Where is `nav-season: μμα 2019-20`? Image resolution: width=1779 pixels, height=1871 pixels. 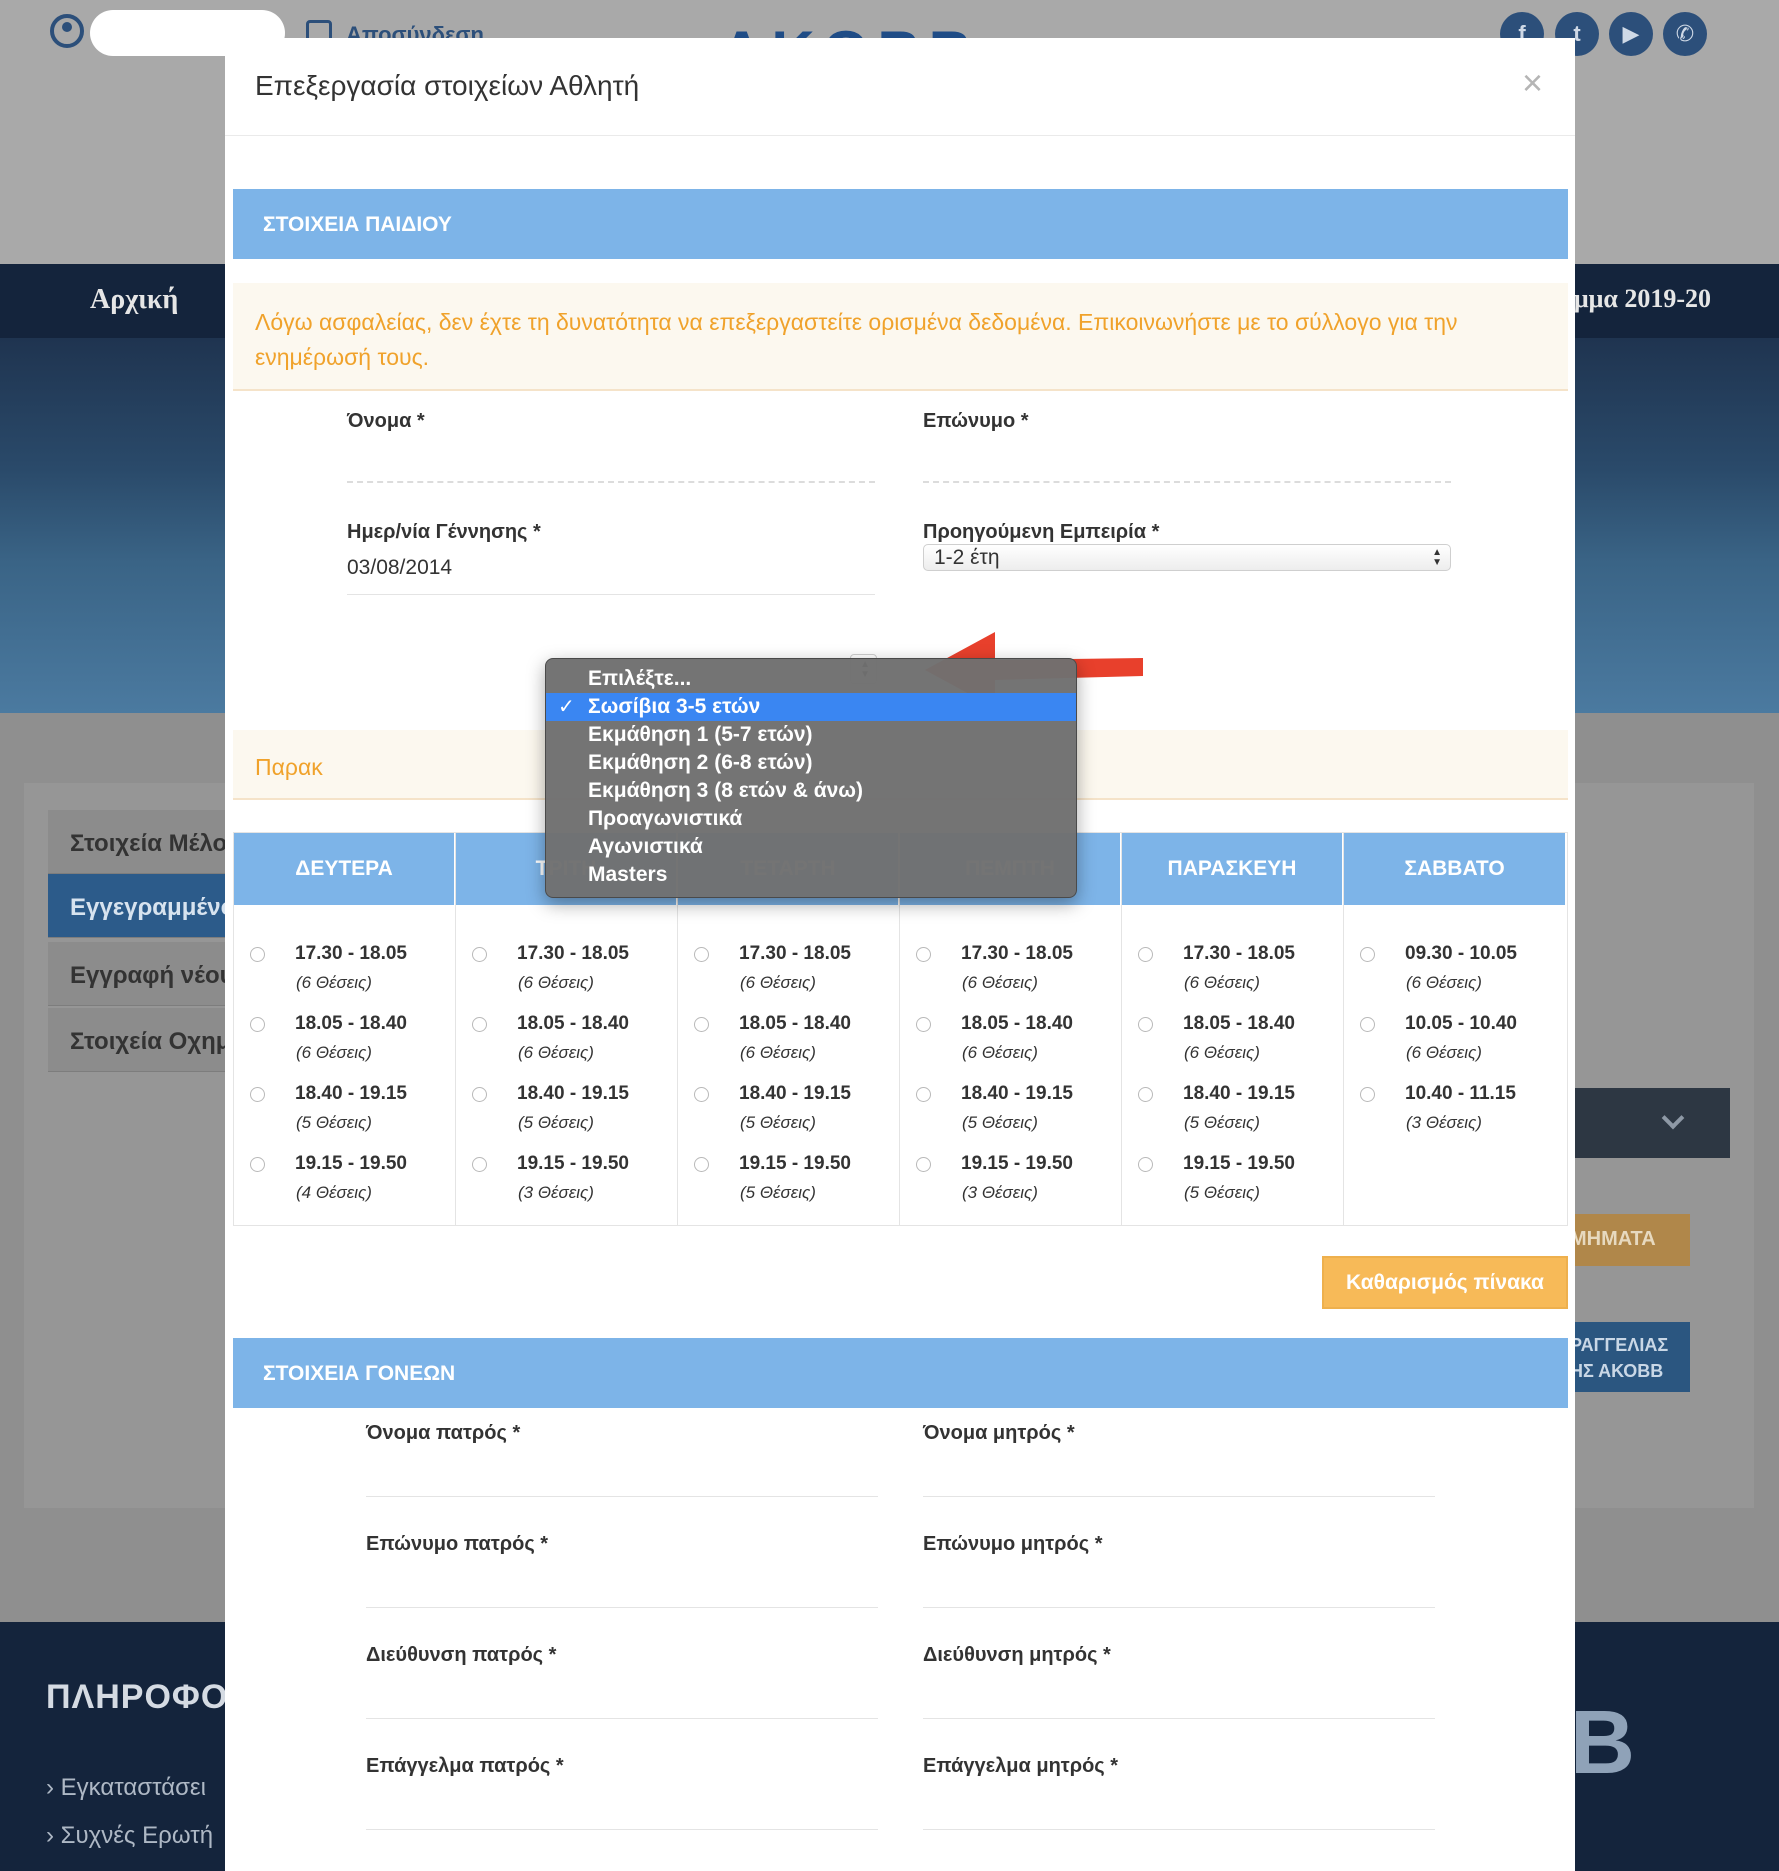 nav-season: μμα 2019-20 is located at coordinates (1642, 299).